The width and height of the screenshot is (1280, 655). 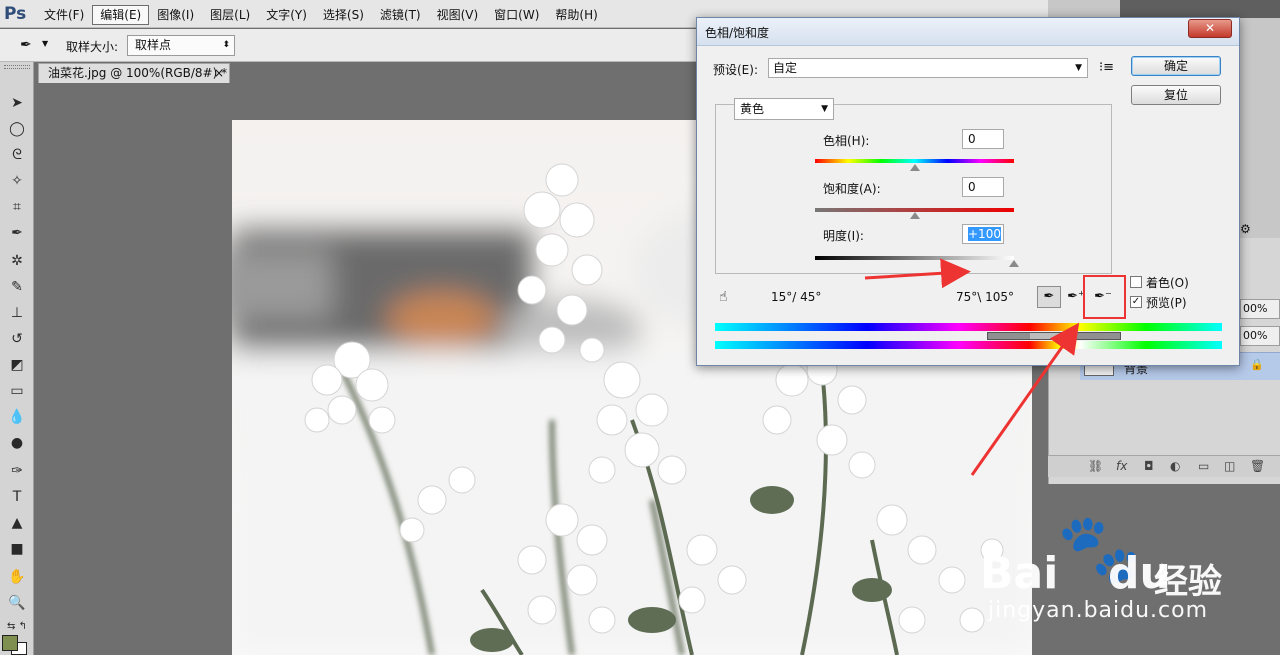 I want to click on menu-item: 选择(S), so click(x=343, y=15).